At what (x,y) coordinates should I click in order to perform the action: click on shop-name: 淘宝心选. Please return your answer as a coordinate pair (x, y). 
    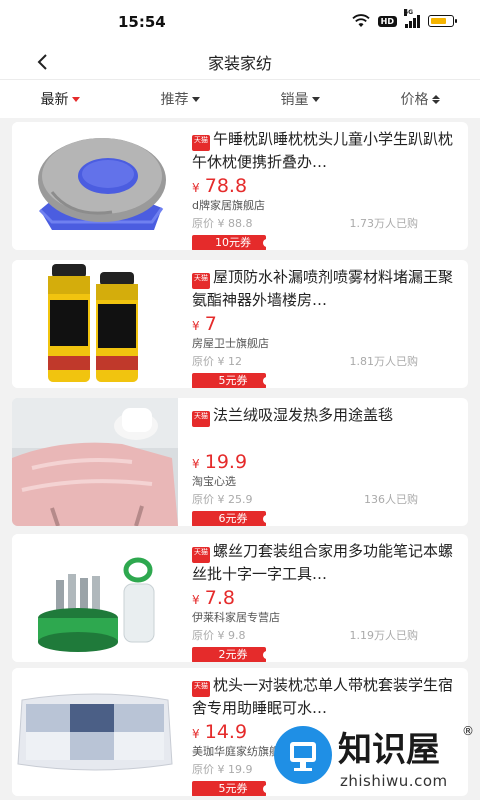
    Looking at the image, I should click on (214, 481).